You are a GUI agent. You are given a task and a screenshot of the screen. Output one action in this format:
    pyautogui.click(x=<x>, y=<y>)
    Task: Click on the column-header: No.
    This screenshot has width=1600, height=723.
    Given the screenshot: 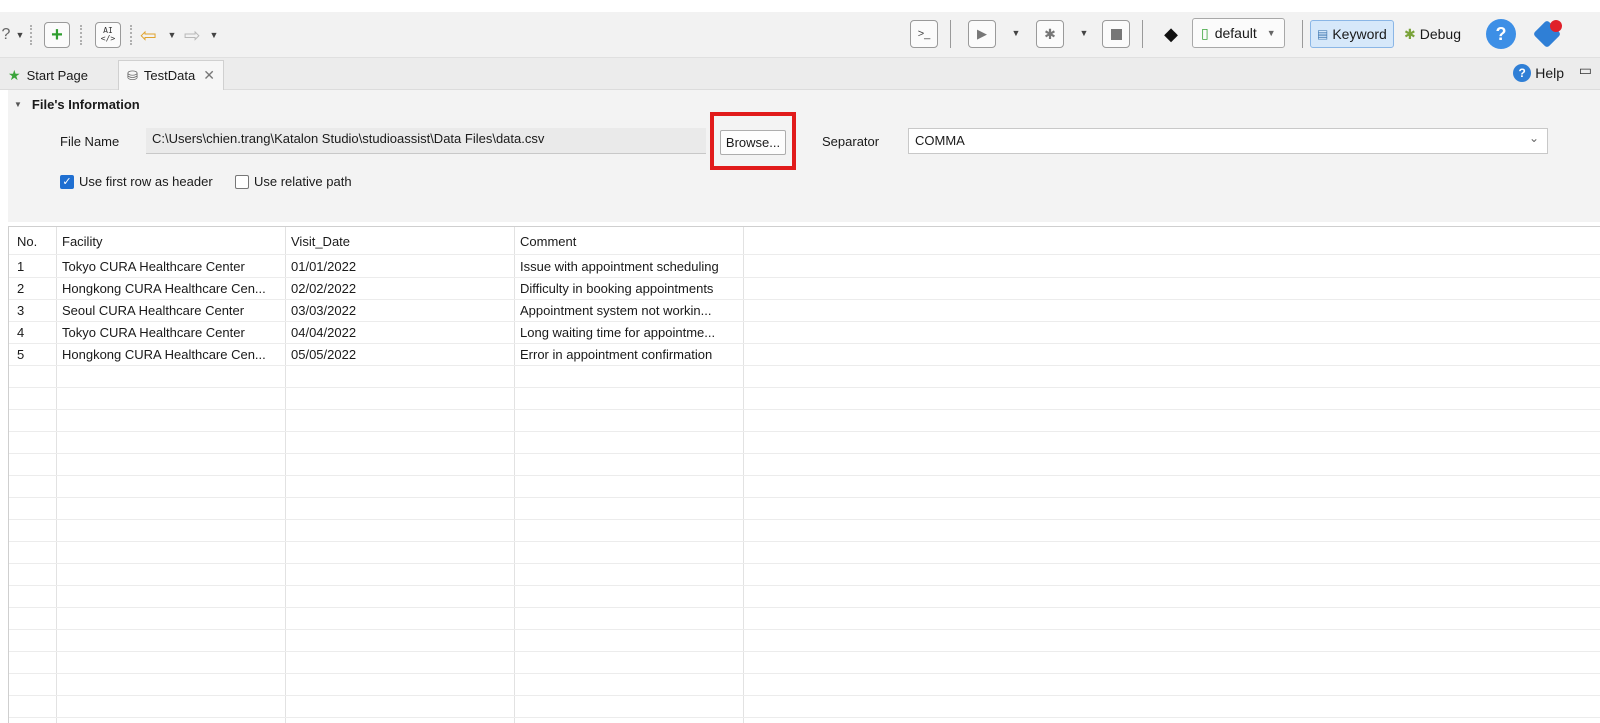 What is the action you would take?
    pyautogui.click(x=33, y=241)
    